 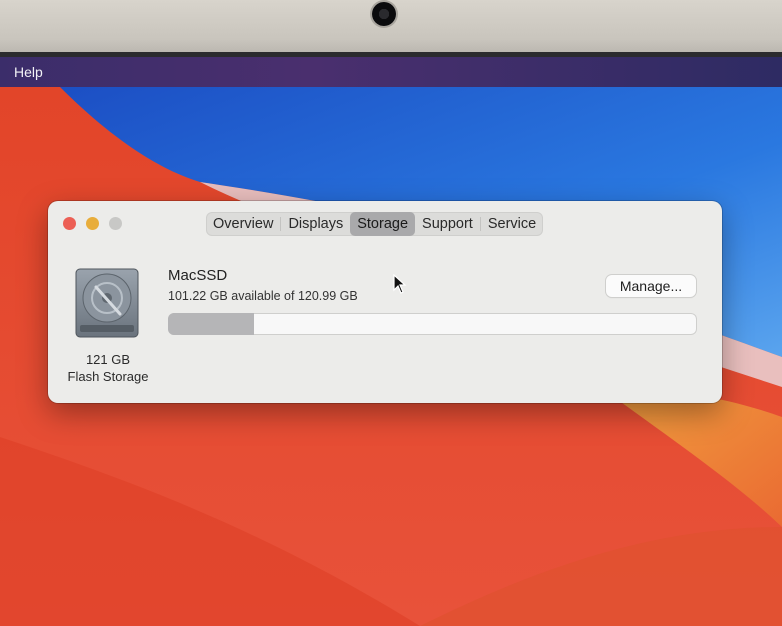 What do you see at coordinates (198, 275) in the screenshot?
I see `volume-name: MacSSD` at bounding box center [198, 275].